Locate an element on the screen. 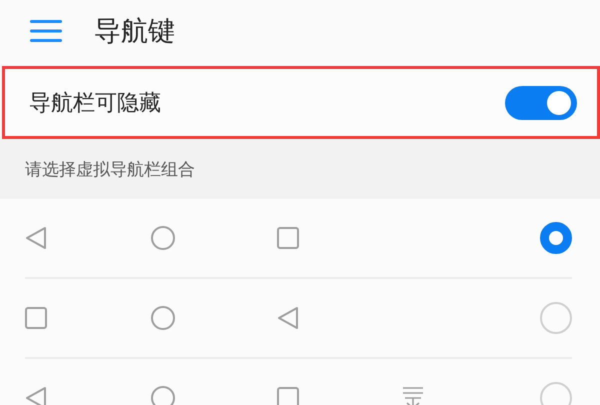  pull-down-icon is located at coordinates (413, 396).